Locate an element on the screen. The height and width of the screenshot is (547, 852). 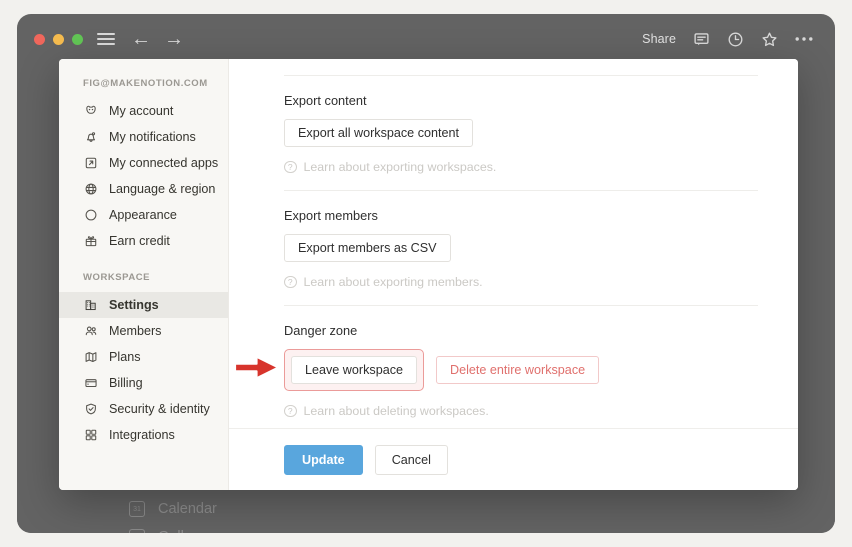
export-members-title: Export members is located at coordinates (331, 215).